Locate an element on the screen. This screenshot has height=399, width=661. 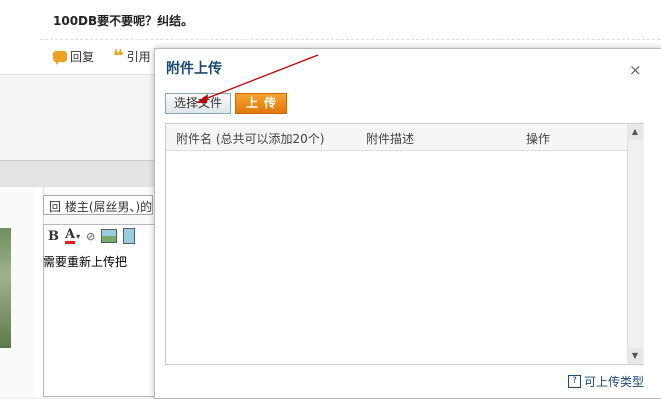
editor-toolbar: B A ▾ ⊘ is located at coordinates (92, 236).